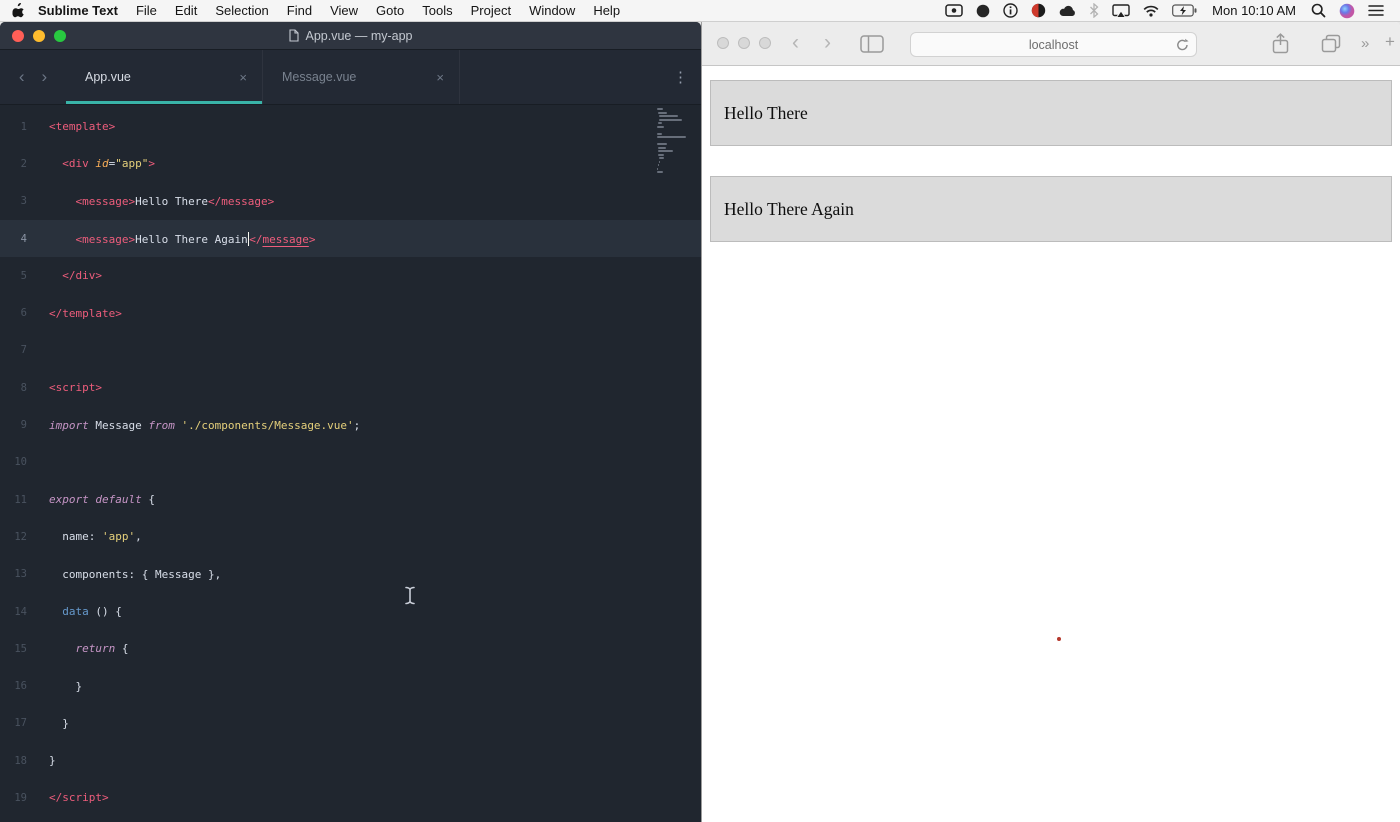 The width and height of the screenshot is (1400, 822). What do you see at coordinates (1347, 11) in the screenshot?
I see `siri-icon` at bounding box center [1347, 11].